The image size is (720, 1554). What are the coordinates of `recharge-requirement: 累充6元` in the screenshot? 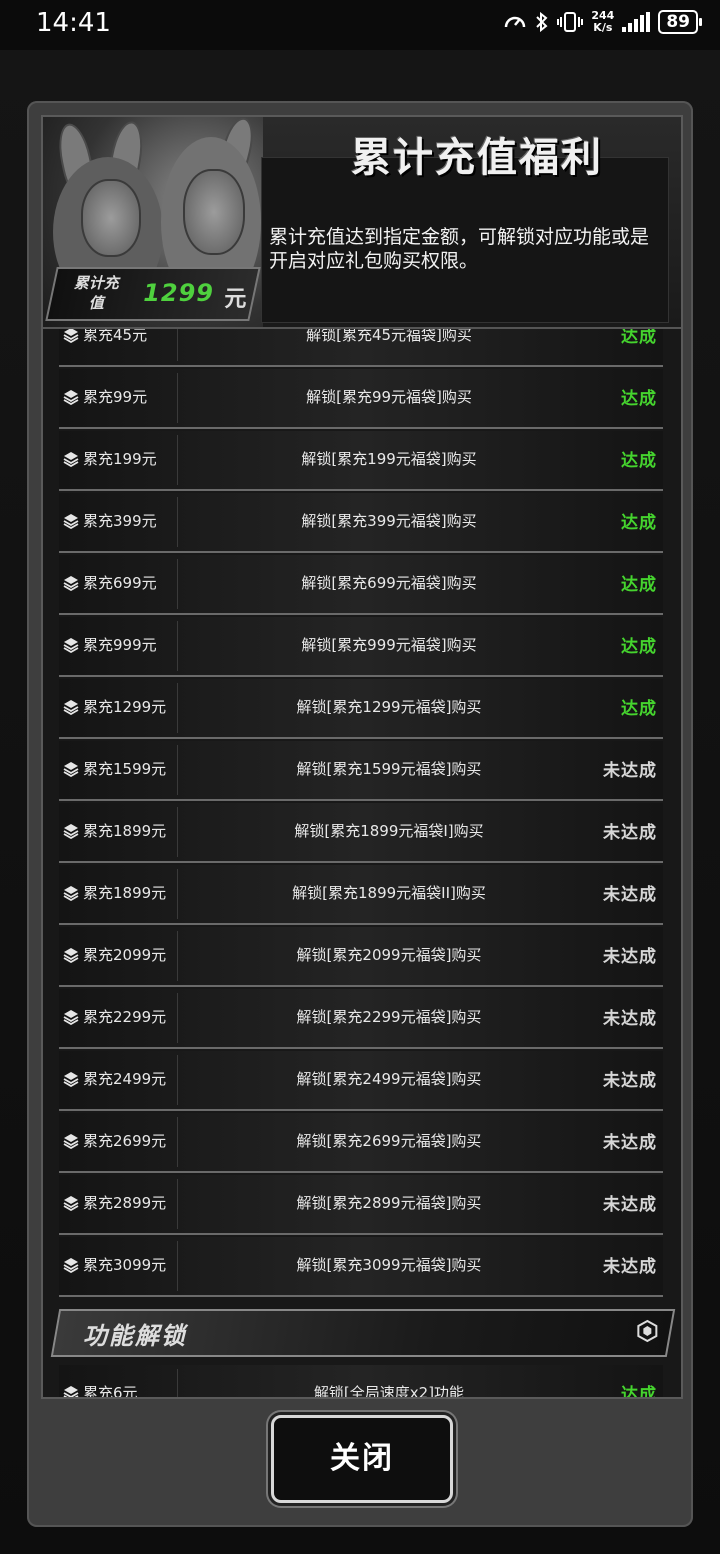 It's located at (110, 1390).